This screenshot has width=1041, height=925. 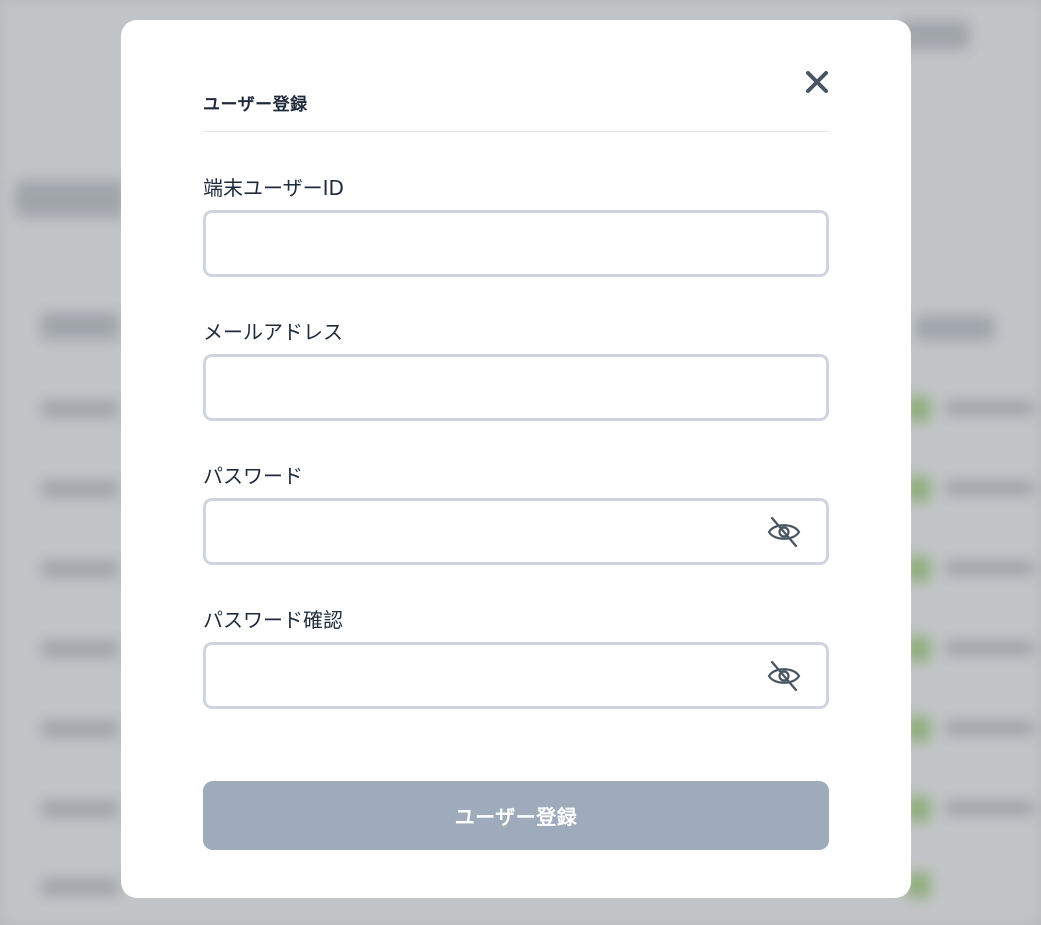 I want to click on password-input, so click(x=516, y=531).